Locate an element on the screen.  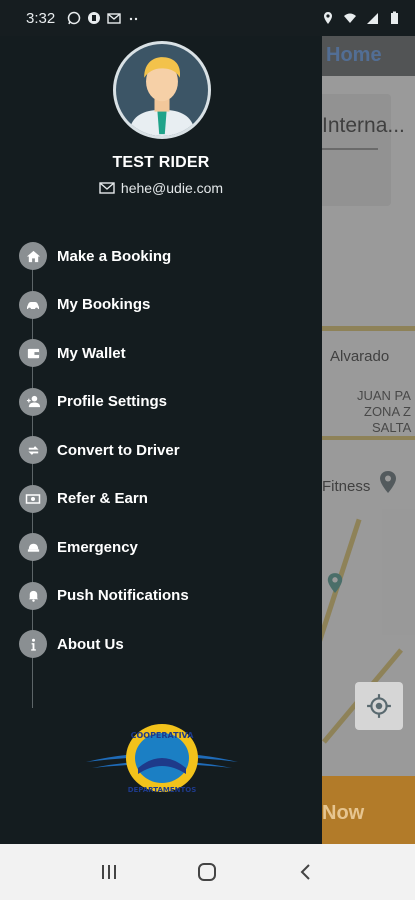
recent-apps-button is located at coordinates (109, 872).